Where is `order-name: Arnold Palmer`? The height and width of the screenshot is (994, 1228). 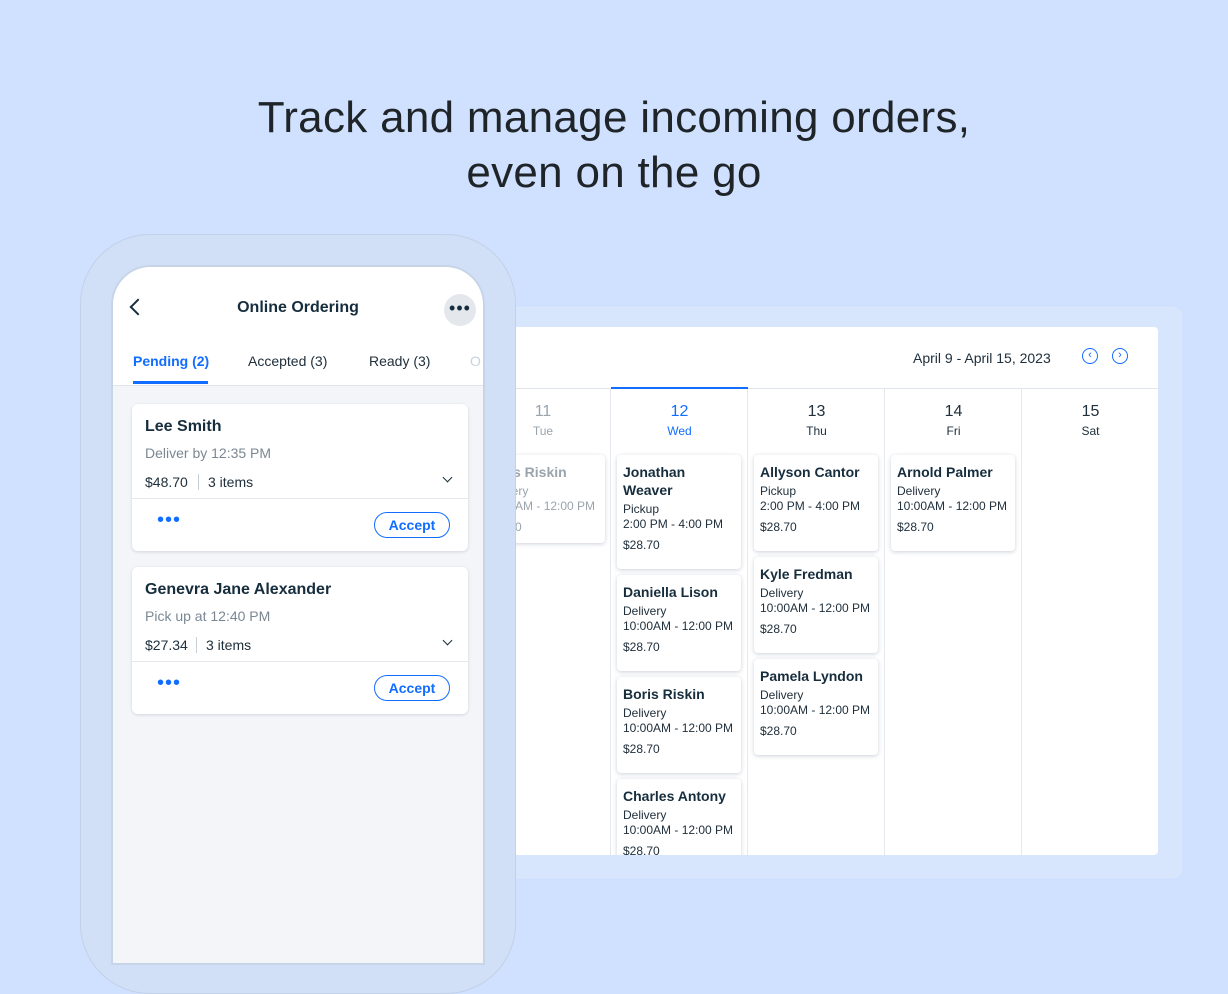
order-name: Arnold Palmer is located at coordinates (945, 472).